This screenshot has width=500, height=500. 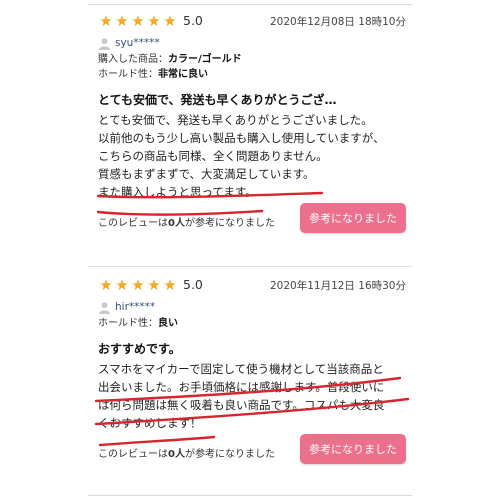 What do you see at coordinates (255, 323) in the screenshot?
I see `hold-rating-row: ホールド性：良い` at bounding box center [255, 323].